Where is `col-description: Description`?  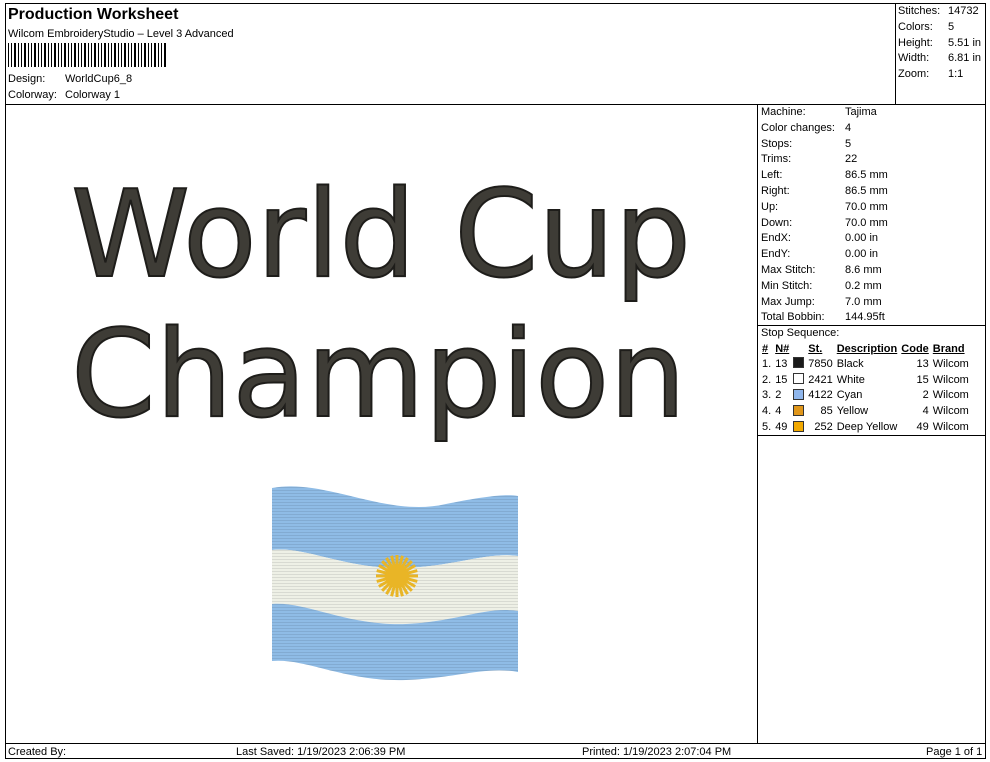
col-description: Description is located at coordinates (867, 348).